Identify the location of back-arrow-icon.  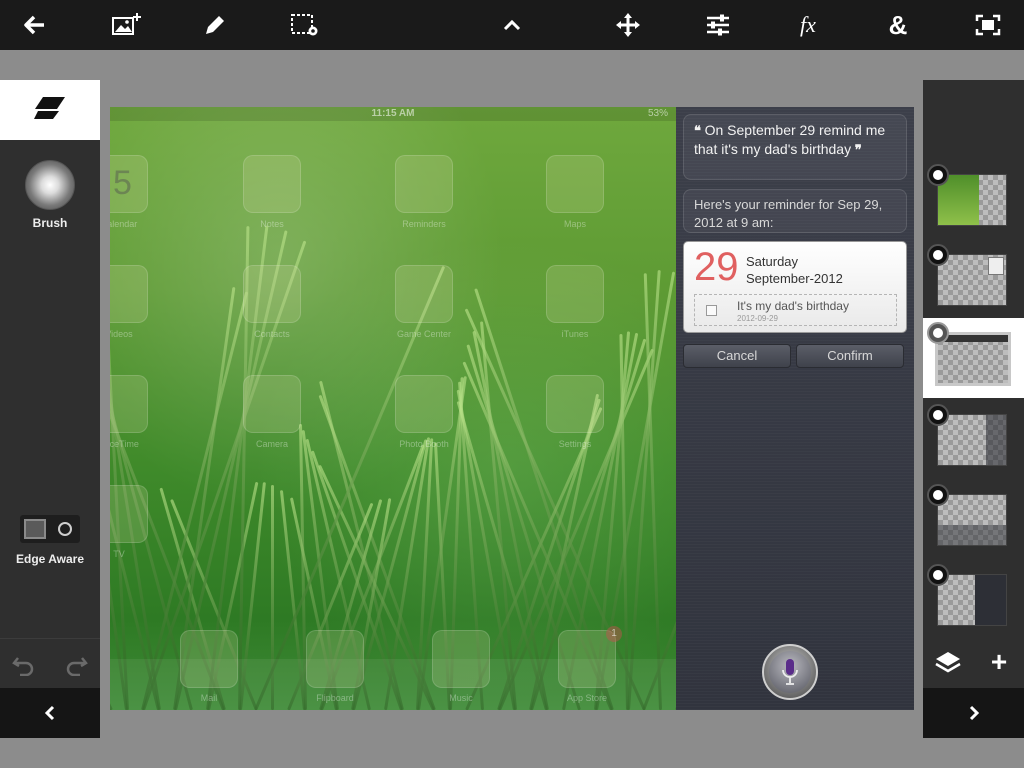
(35, 25).